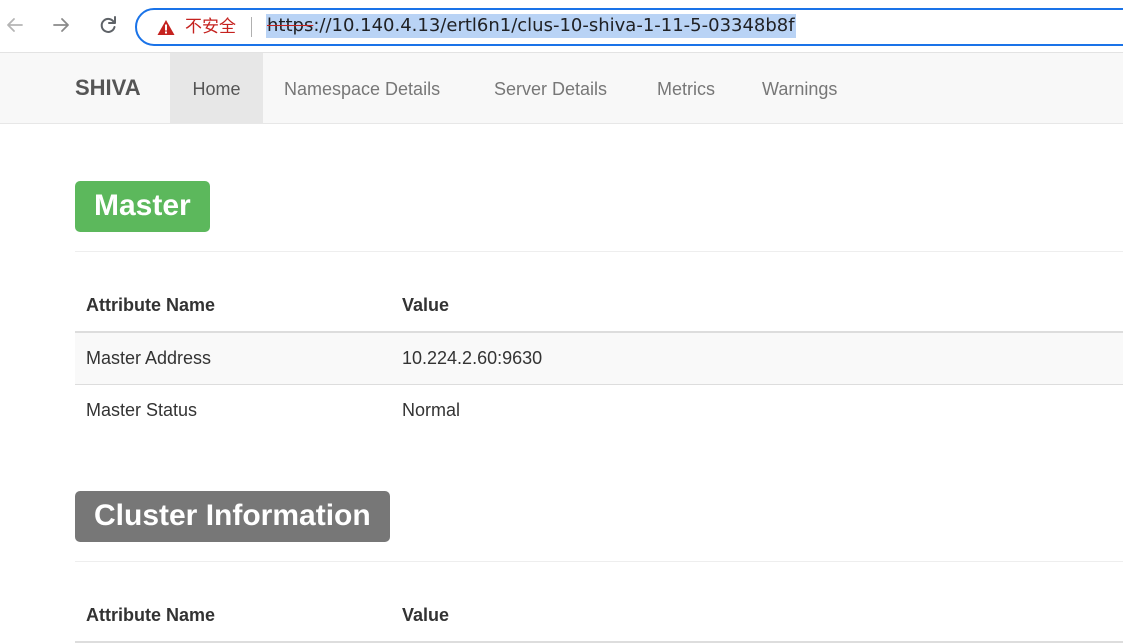  Describe the element at coordinates (290, 25) in the screenshot. I see `url-scheme: https` at that location.